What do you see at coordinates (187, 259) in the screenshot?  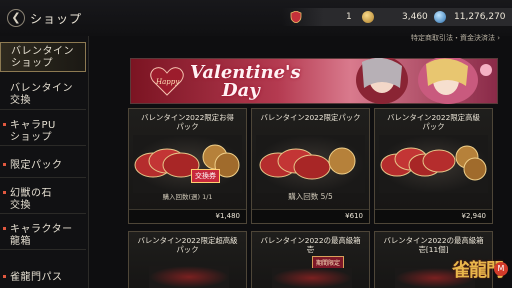 I see `pack-card-super-premium: バレンタイン2022限定超高級 パック` at bounding box center [187, 259].